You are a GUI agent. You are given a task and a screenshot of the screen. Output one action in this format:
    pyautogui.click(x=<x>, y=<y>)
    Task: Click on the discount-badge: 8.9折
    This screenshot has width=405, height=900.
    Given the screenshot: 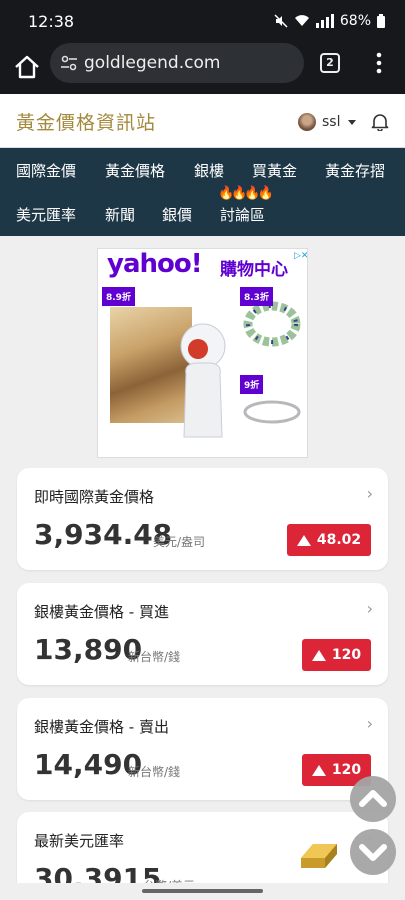 What is the action you would take?
    pyautogui.click(x=118, y=296)
    